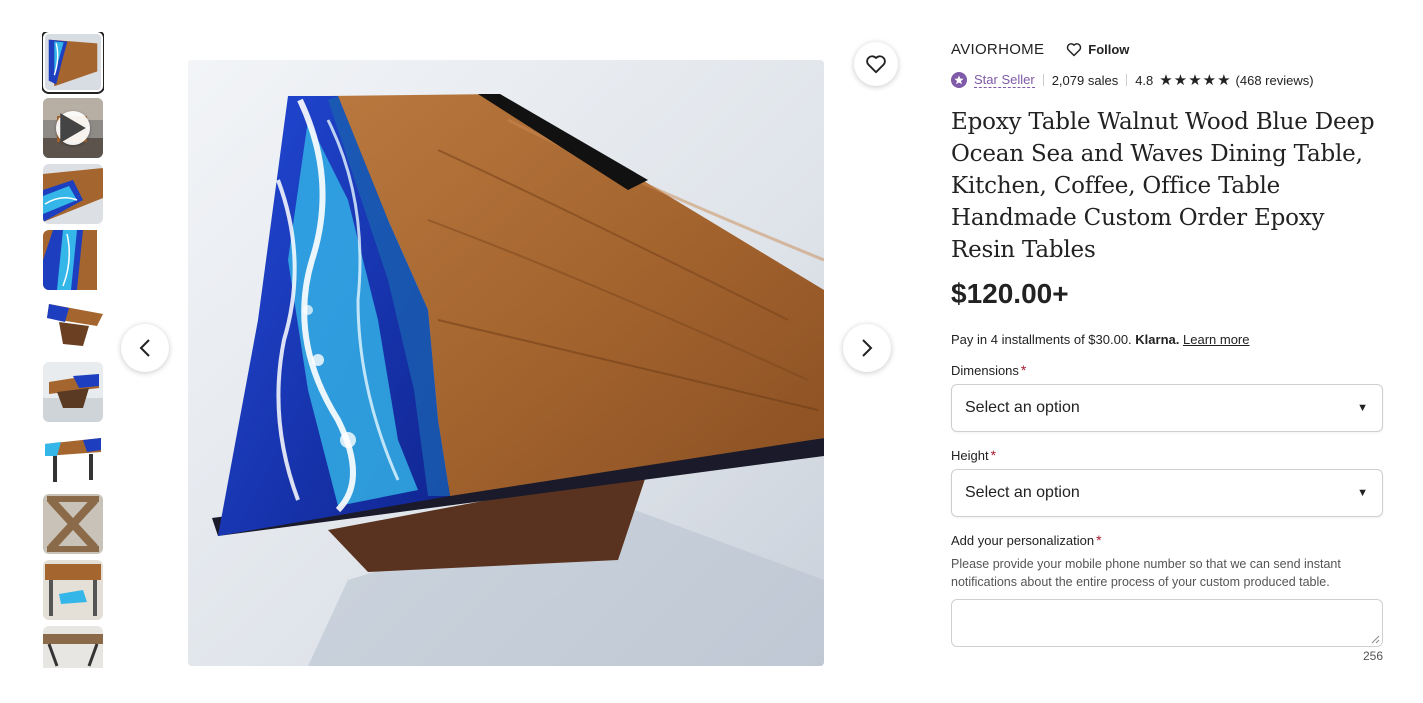 The height and width of the screenshot is (703, 1423). What do you see at coordinates (959, 80) in the screenshot?
I see `star-seller-icon` at bounding box center [959, 80].